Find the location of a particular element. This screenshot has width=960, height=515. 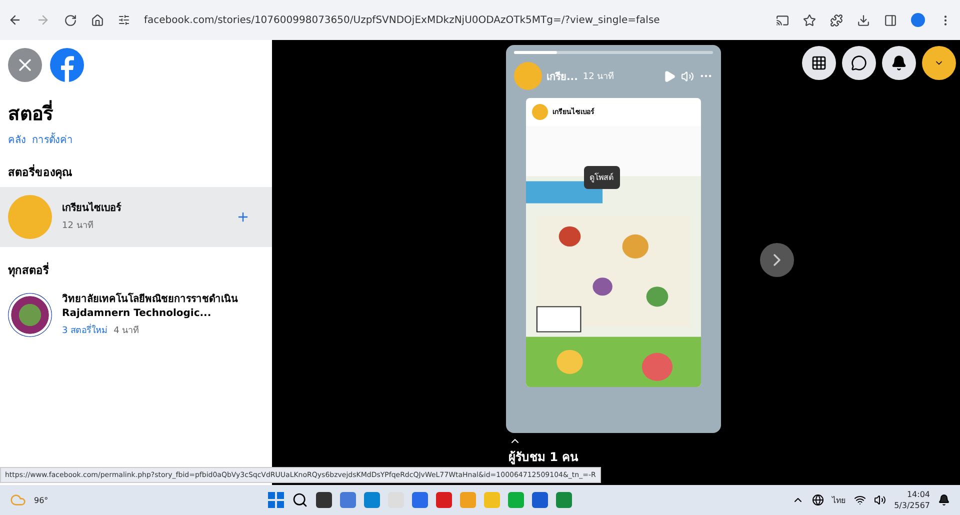

close-button is located at coordinates (25, 65).